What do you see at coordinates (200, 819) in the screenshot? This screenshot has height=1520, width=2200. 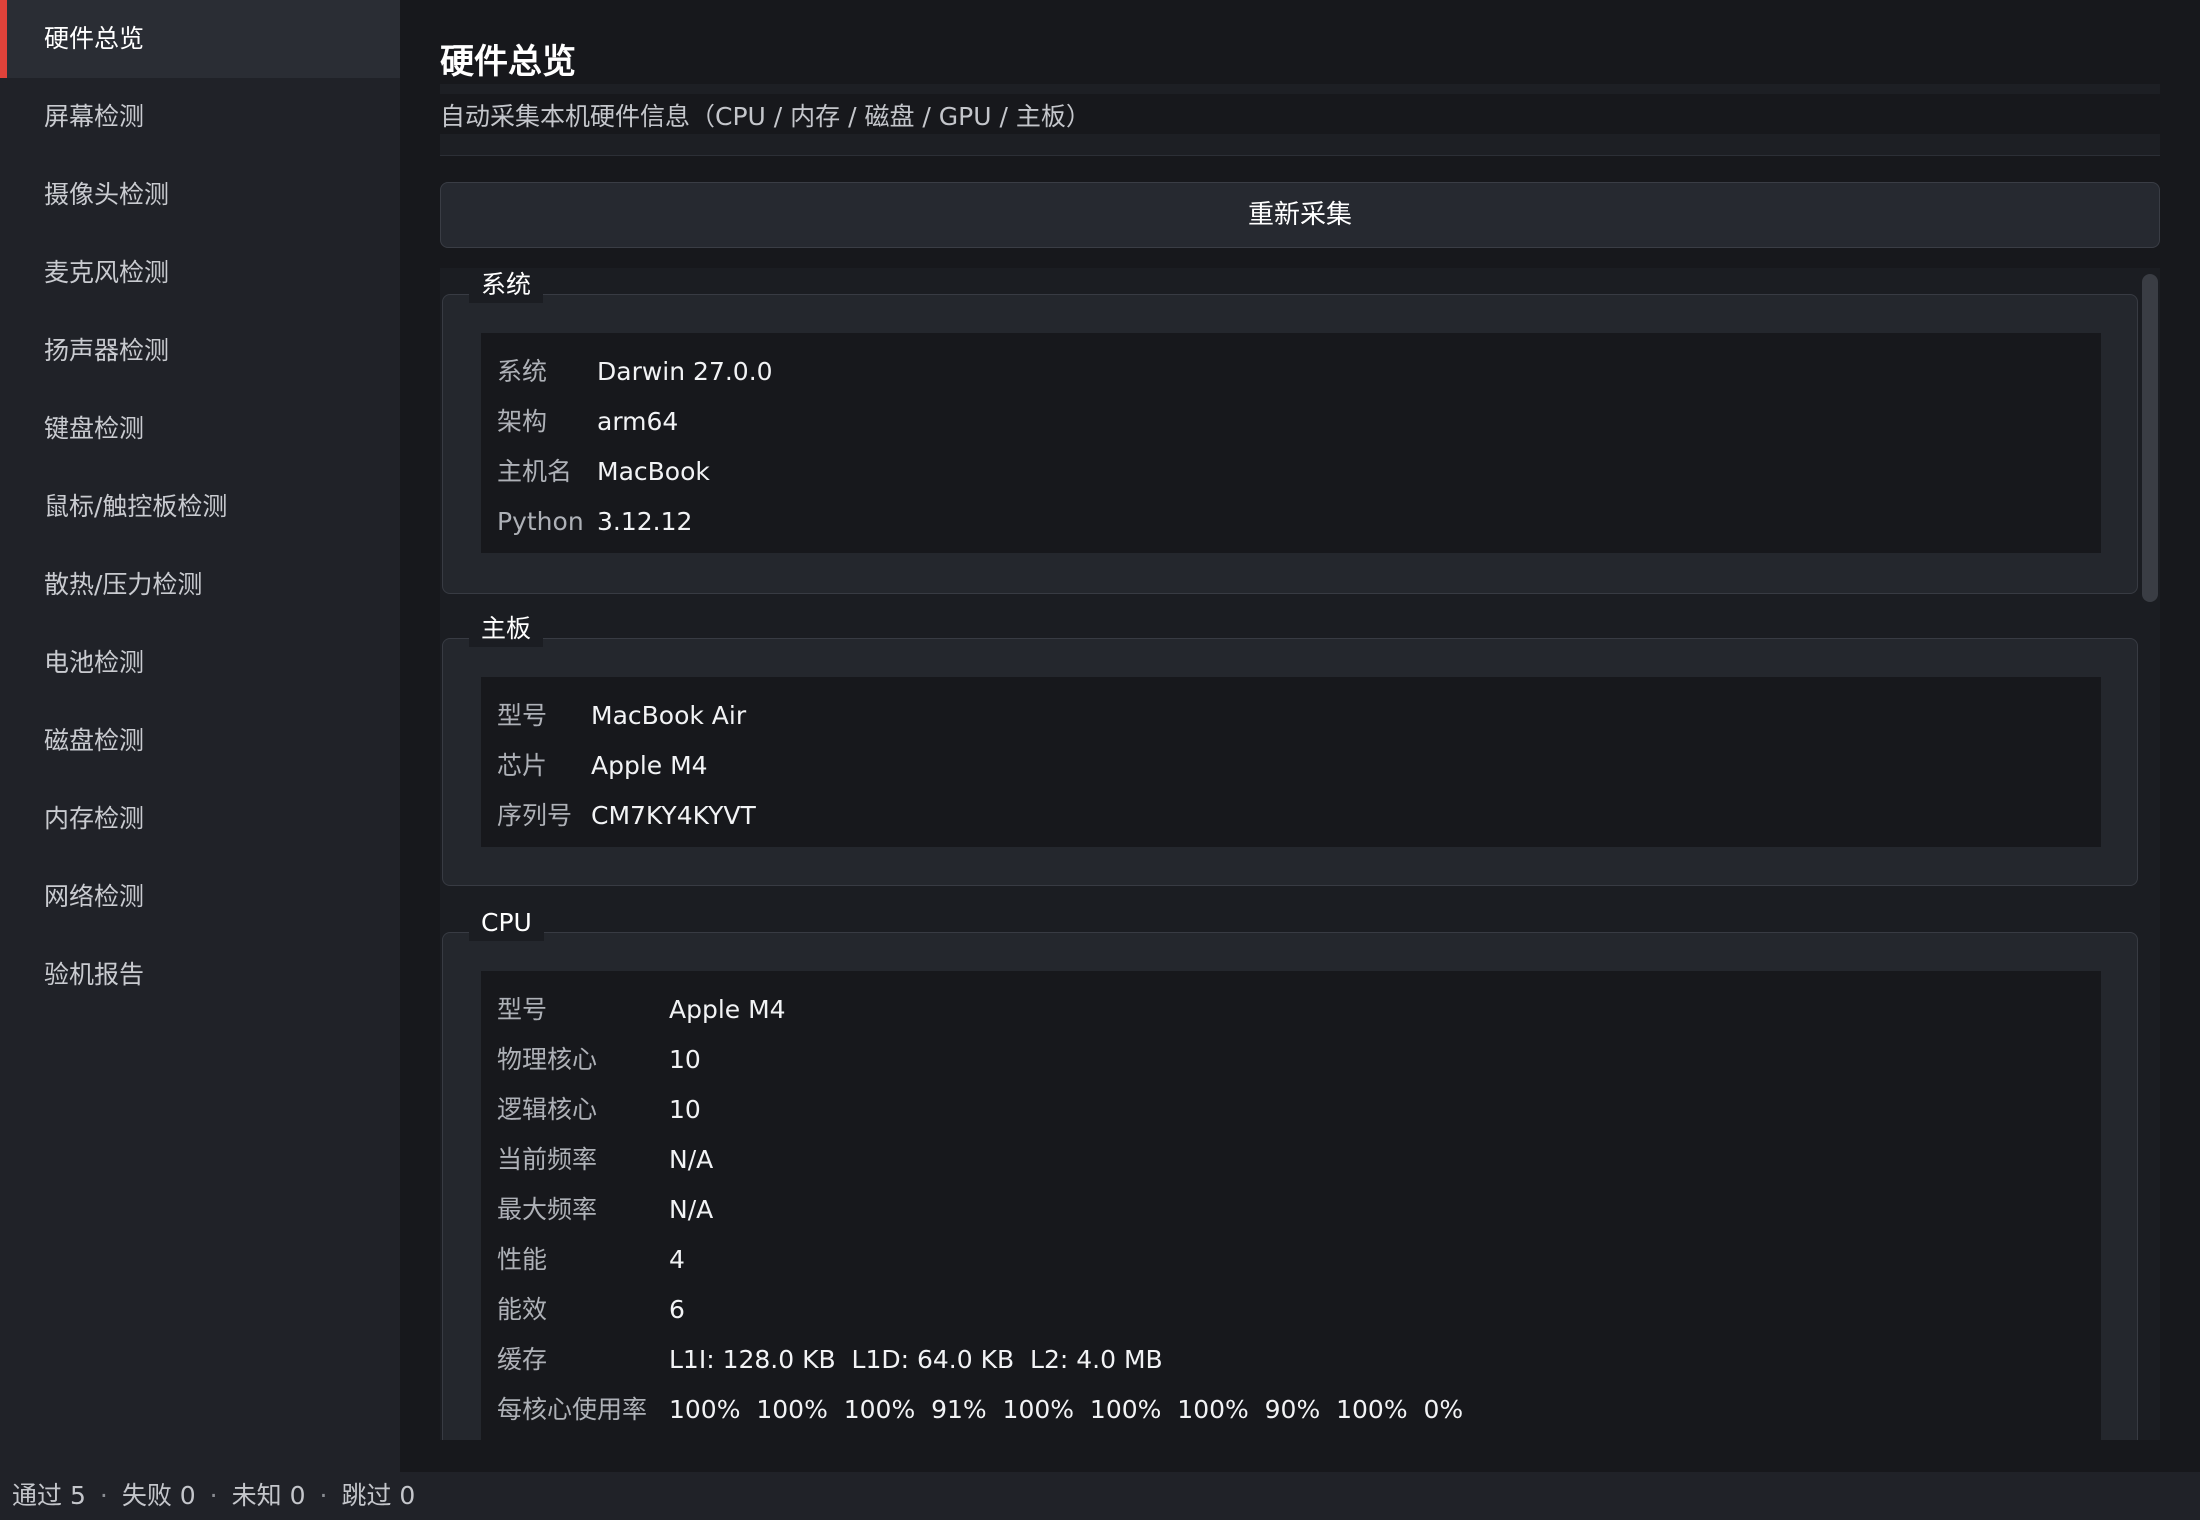 I see `sidebar-item-memory-test: 内存检测` at bounding box center [200, 819].